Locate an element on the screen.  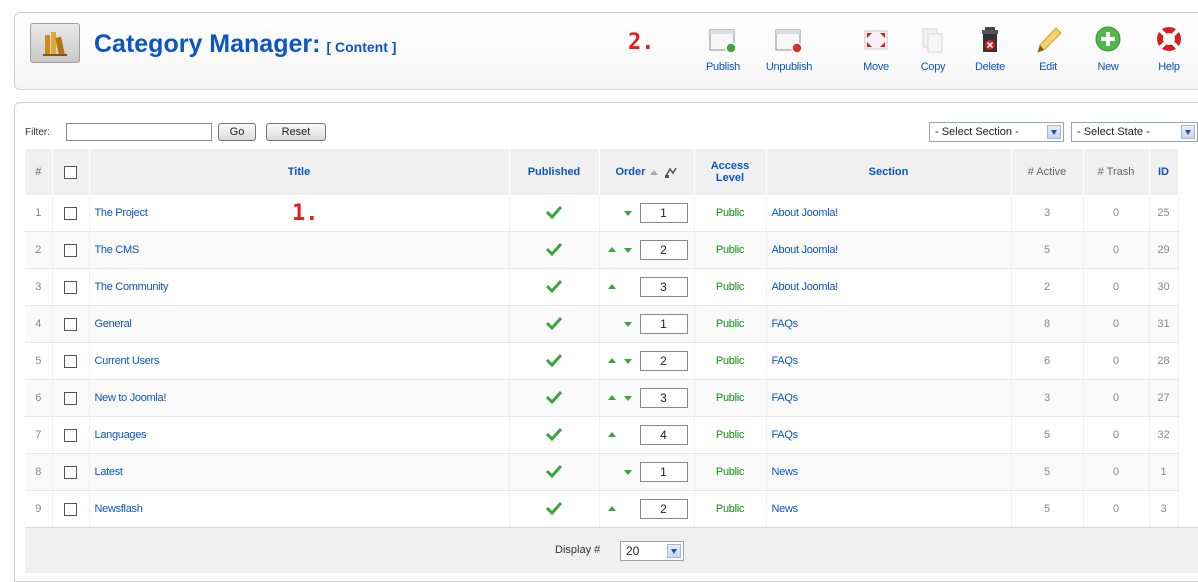
copy-button: Copy is located at coordinates (933, 52).